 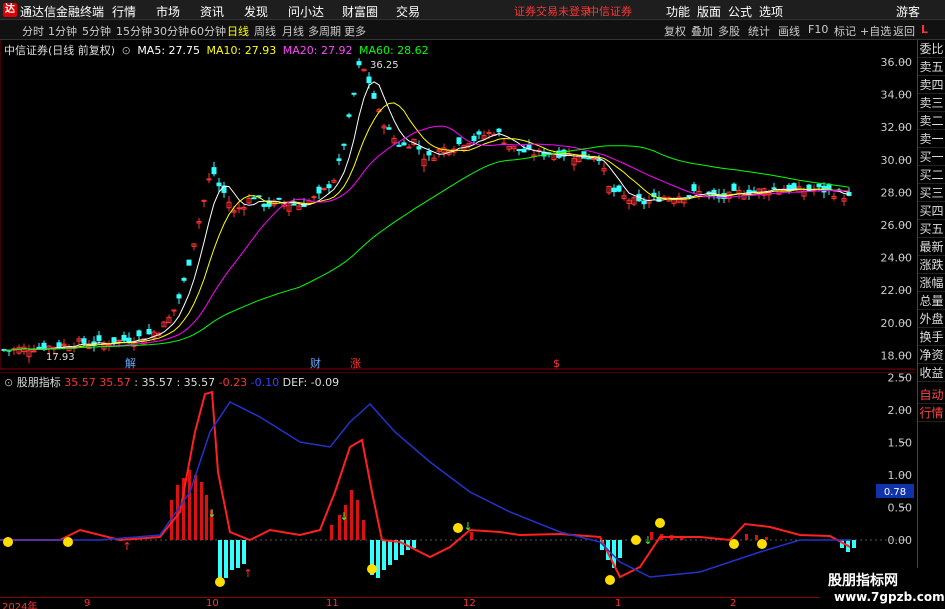 I want to click on sidebar-item-3: 卖三, so click(x=931, y=103).